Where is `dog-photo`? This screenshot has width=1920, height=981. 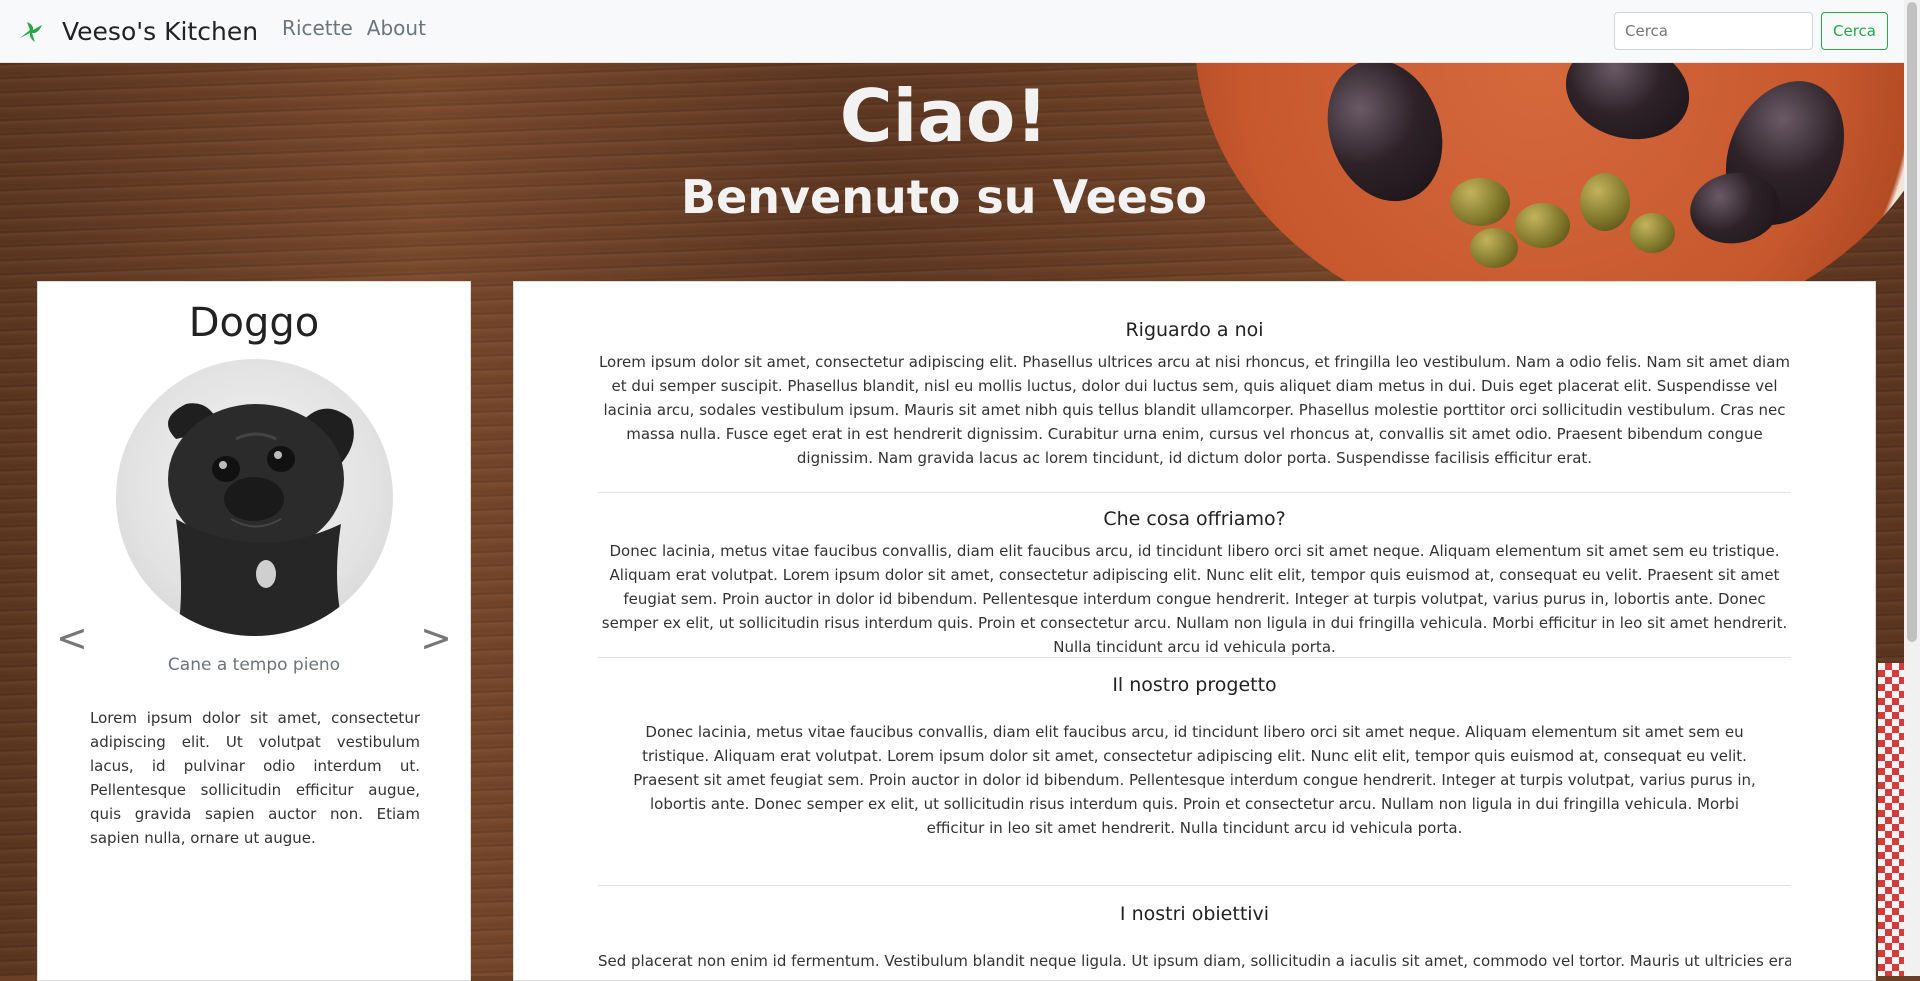
dog-photo is located at coordinates (254, 497).